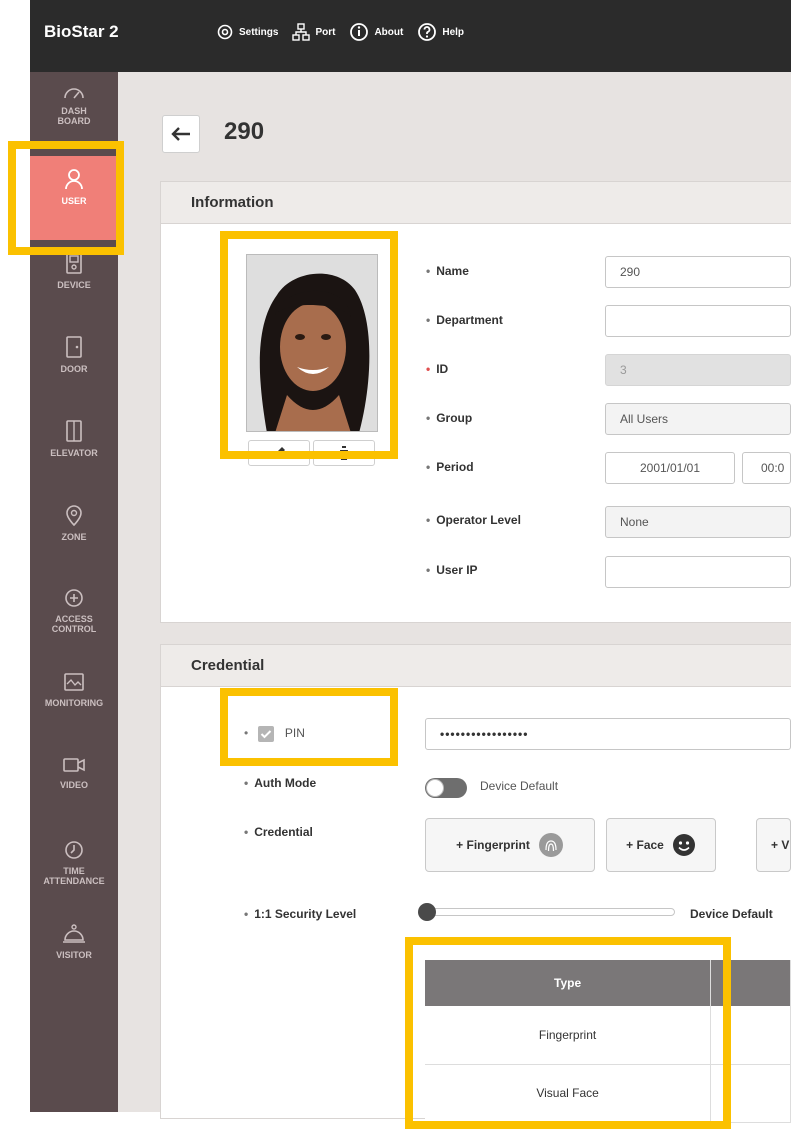 This screenshot has height=1129, width=791. Describe the element at coordinates (74, 933) in the screenshot. I see `visitor-icon` at that location.